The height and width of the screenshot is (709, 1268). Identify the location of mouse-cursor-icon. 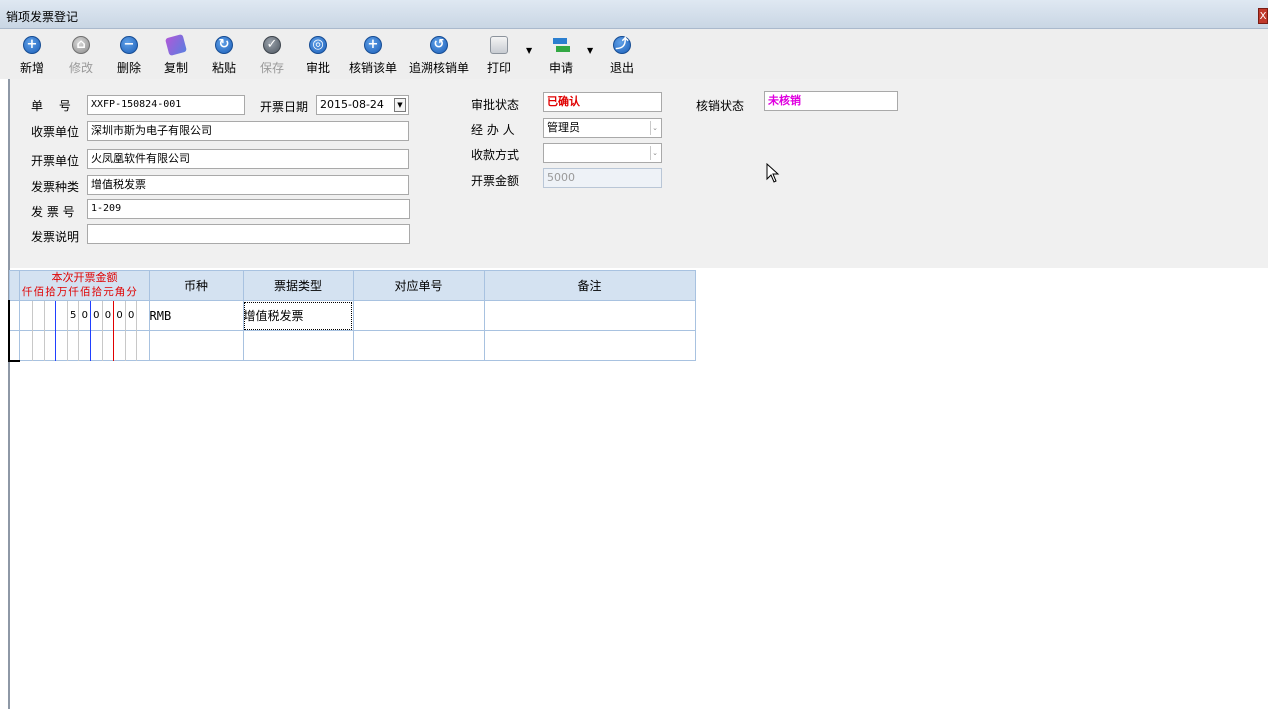
(773, 173).